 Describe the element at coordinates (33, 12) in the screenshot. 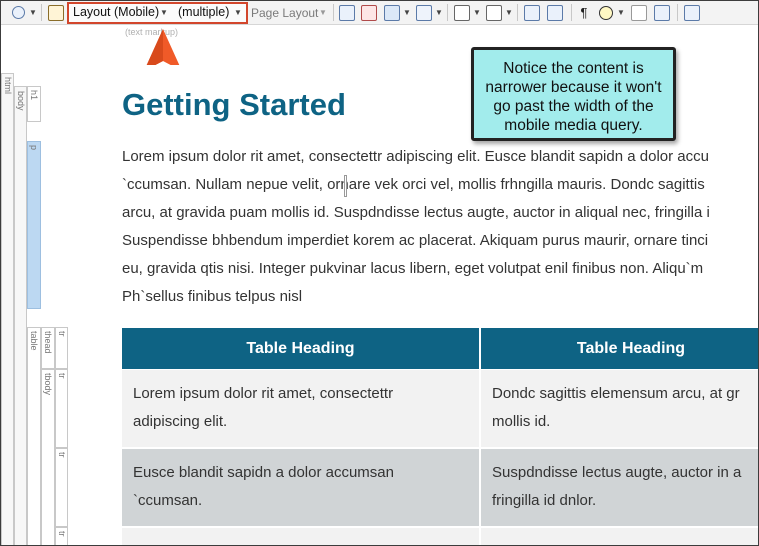

I see `zoom-dropdown-icon: ▼` at that location.